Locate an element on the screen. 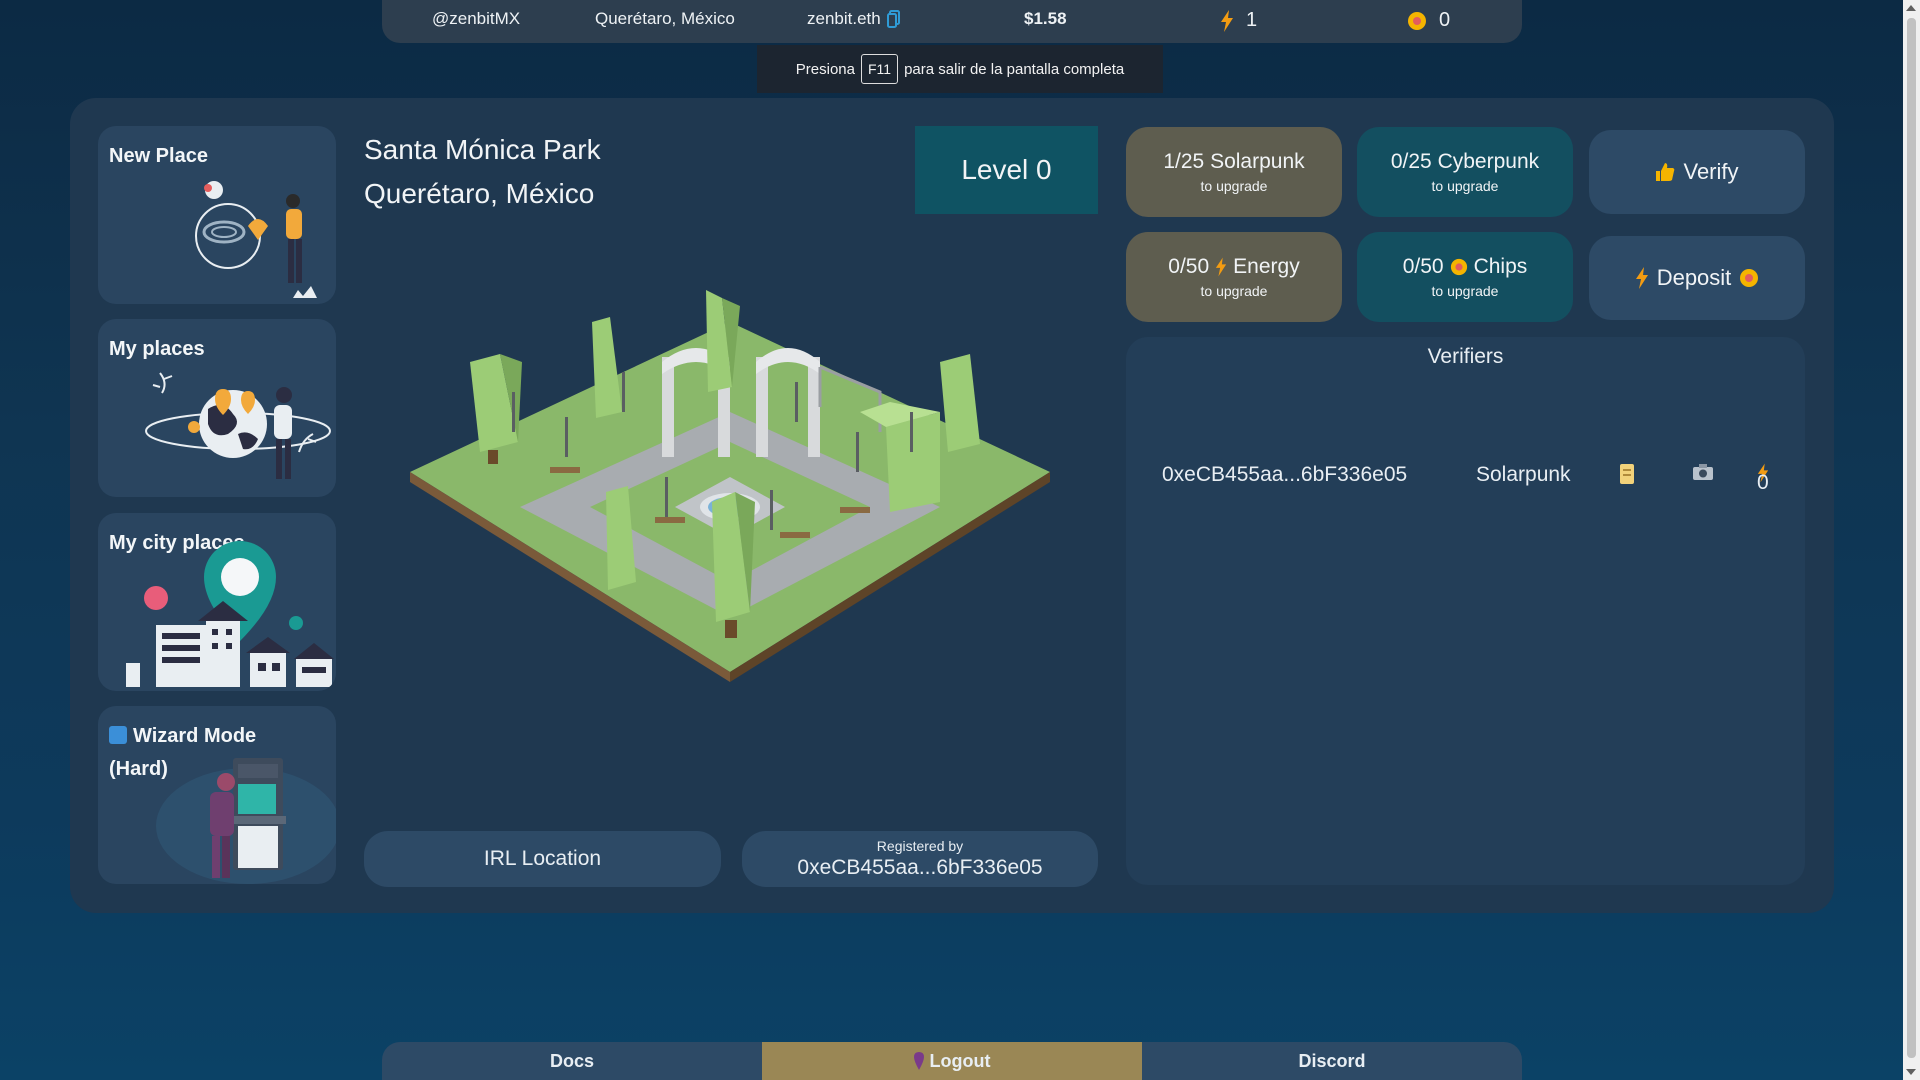 Image resolution: width=1920 pixels, height=1080 pixels. f11-key: F11 is located at coordinates (879, 69).